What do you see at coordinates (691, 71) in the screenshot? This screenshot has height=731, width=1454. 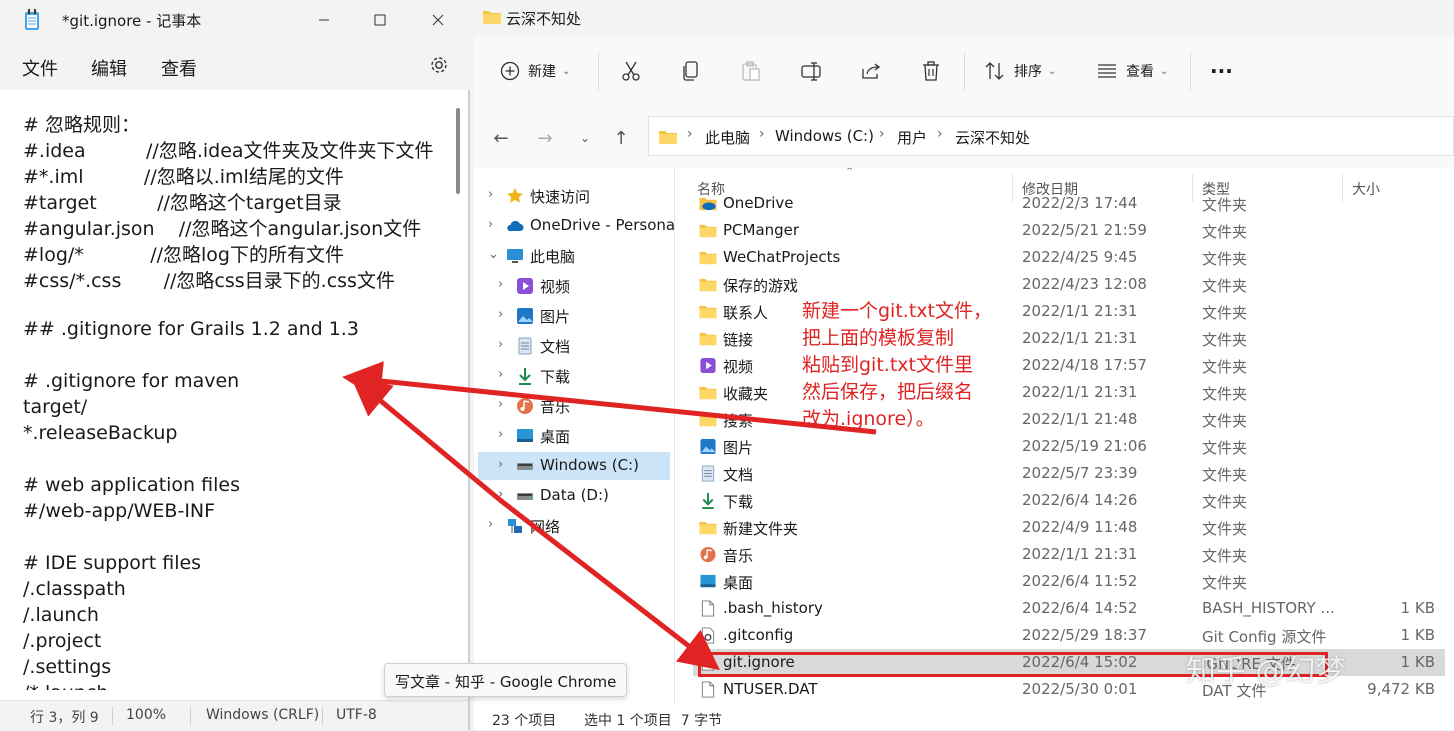 I see `copy-button` at bounding box center [691, 71].